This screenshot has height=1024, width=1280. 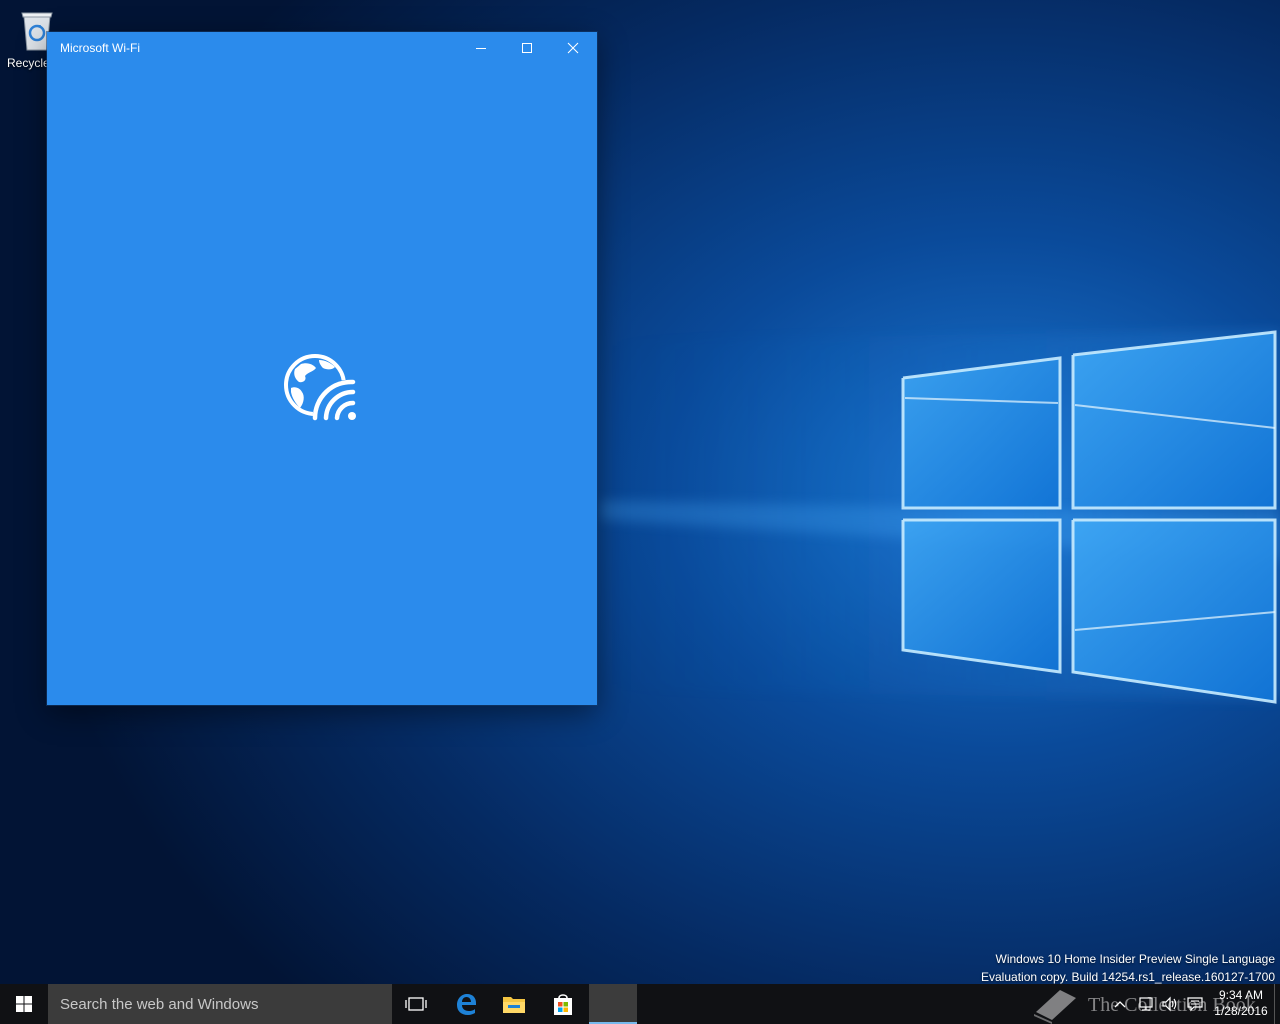 What do you see at coordinates (1241, 995) in the screenshot?
I see `clock-time: 9:34 AM` at bounding box center [1241, 995].